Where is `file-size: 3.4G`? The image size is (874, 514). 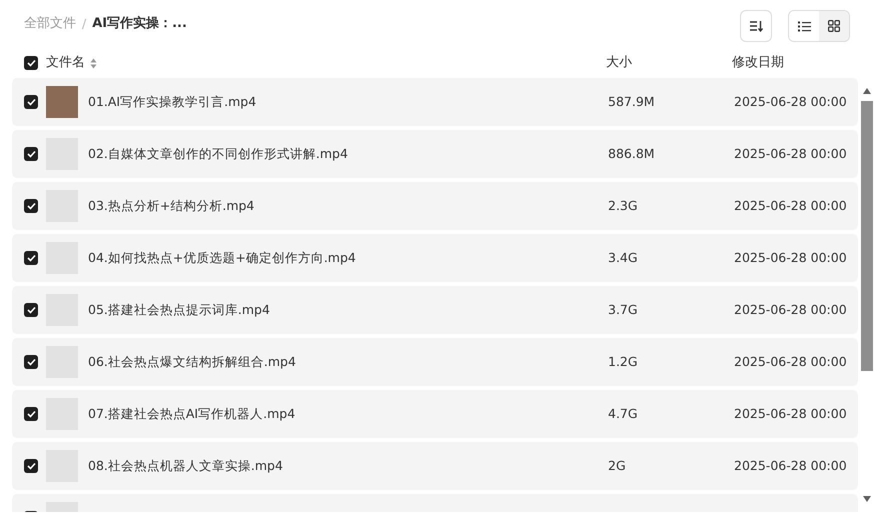
file-size: 3.4G is located at coordinates (623, 257).